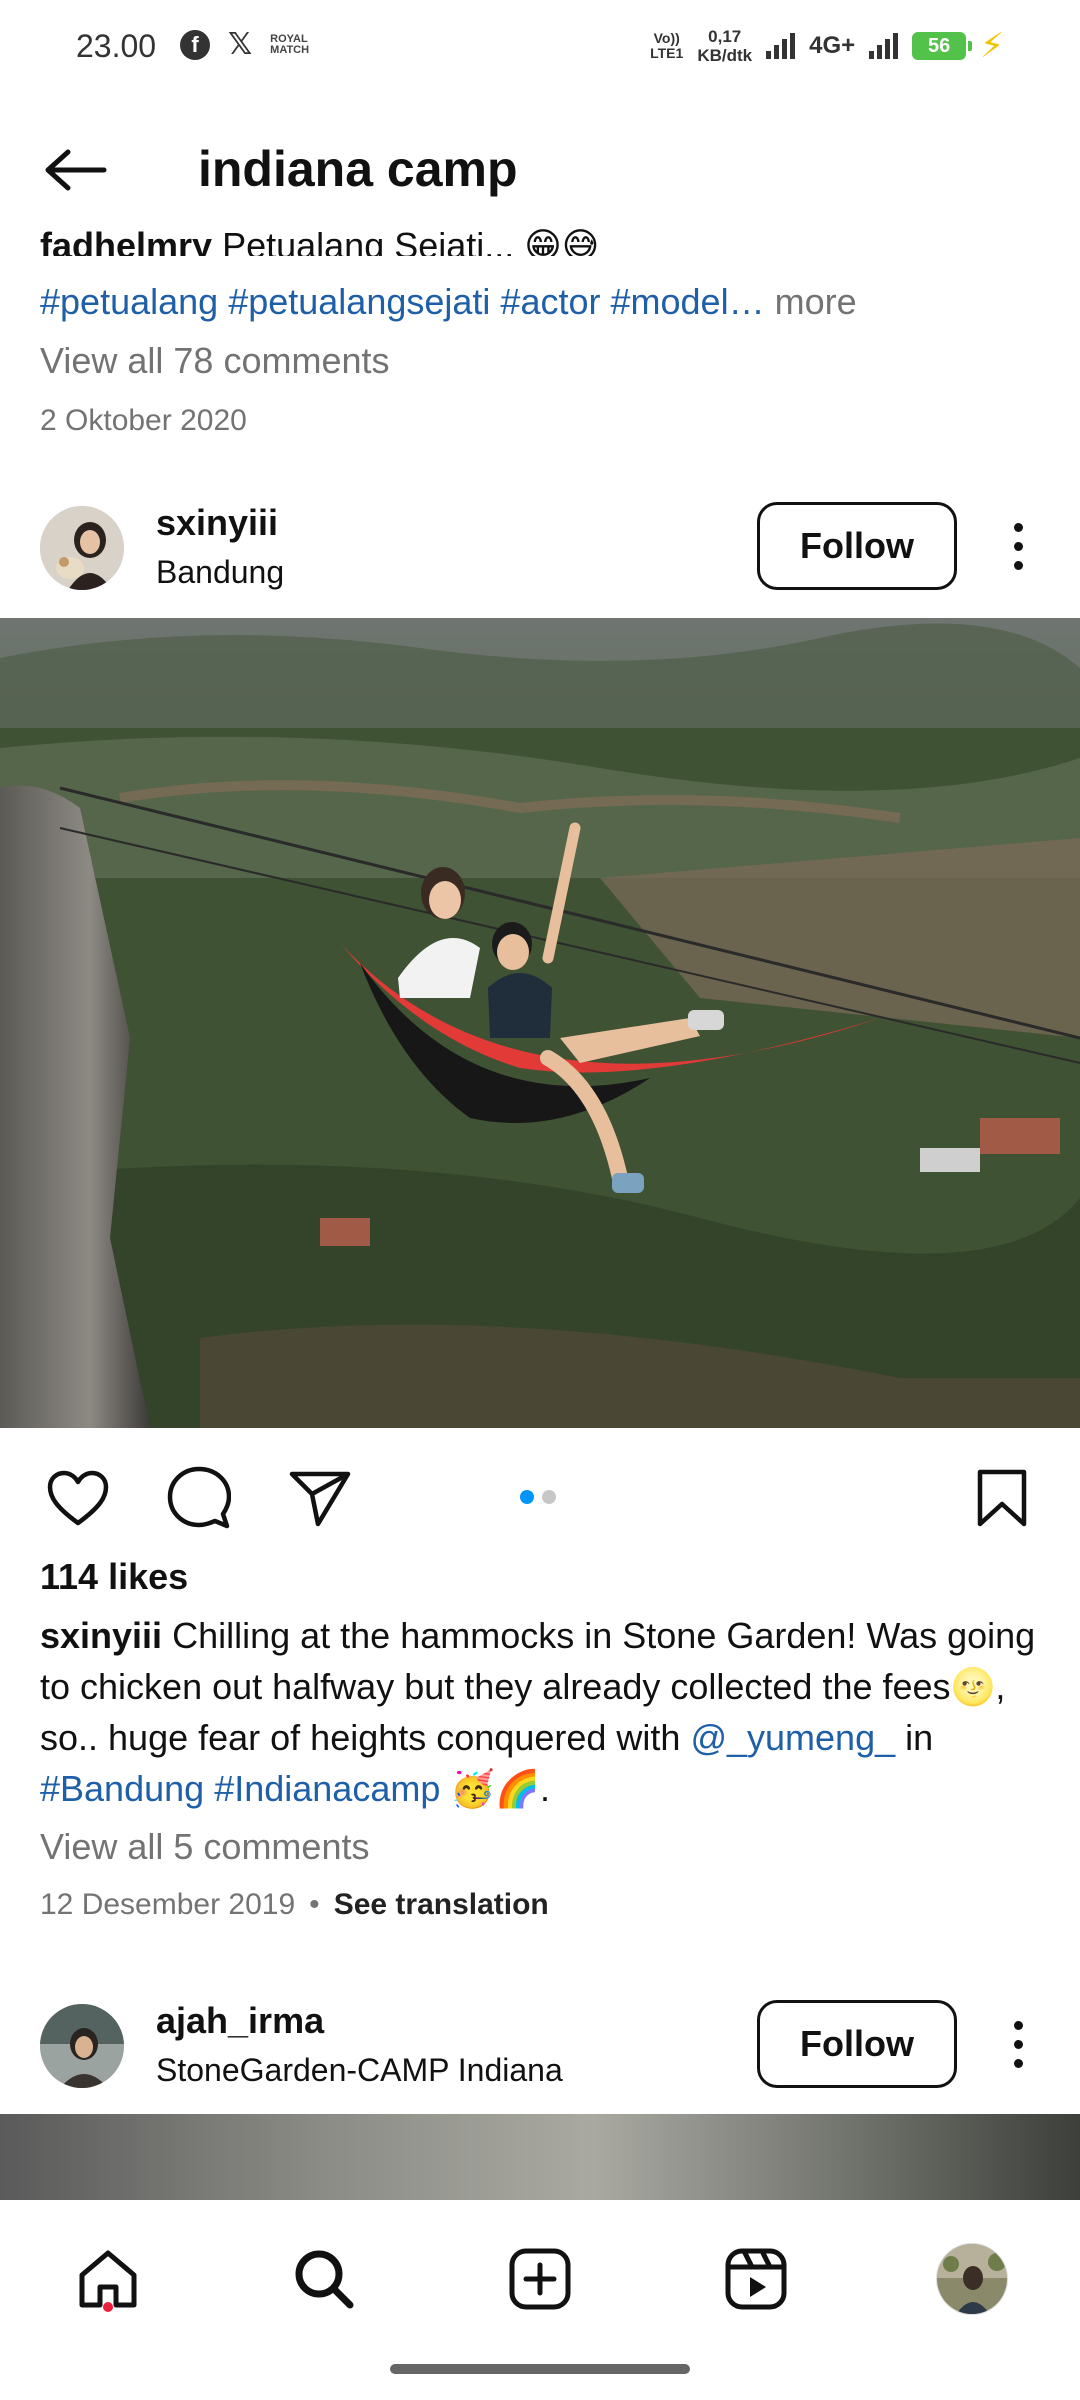 Image resolution: width=1080 pixels, height=2400 pixels. I want to click on arrow-left-icon, so click(76, 170).